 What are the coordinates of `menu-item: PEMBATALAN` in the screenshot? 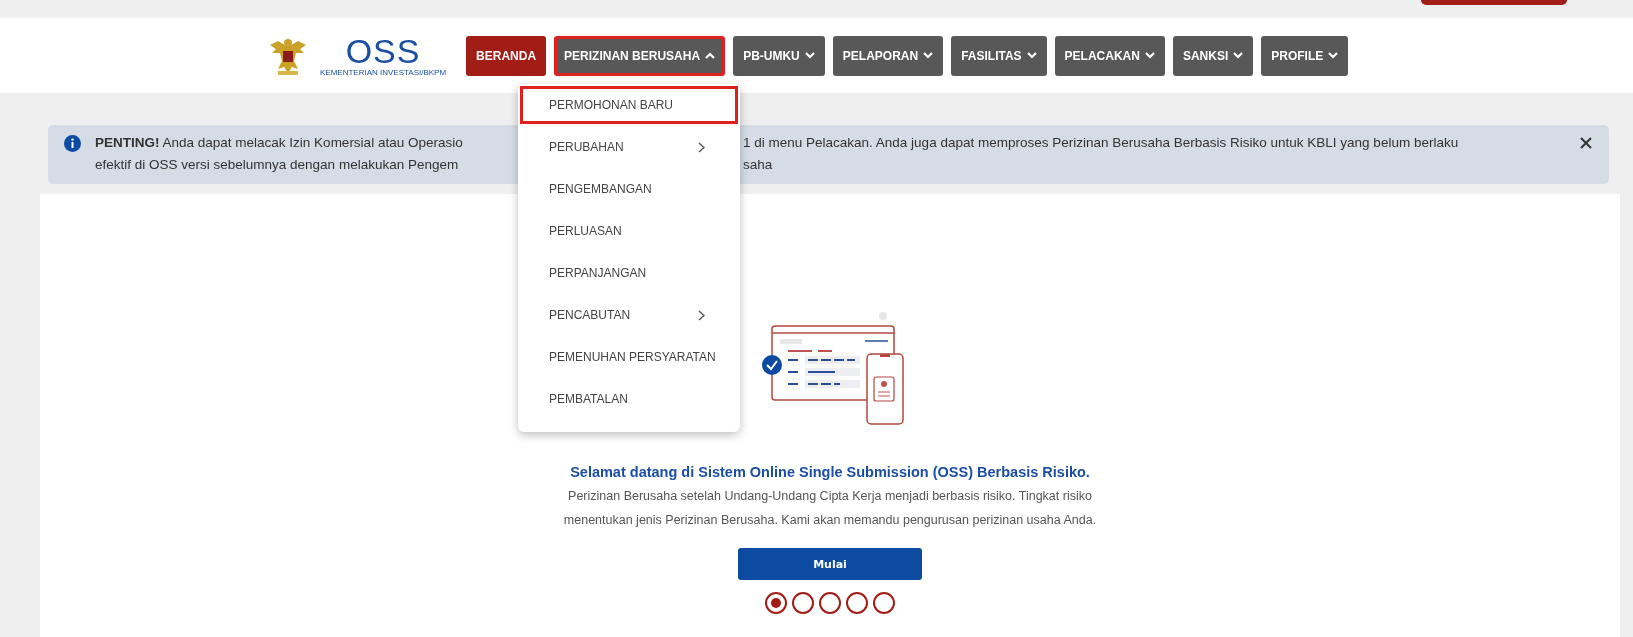 It's located at (629, 399).